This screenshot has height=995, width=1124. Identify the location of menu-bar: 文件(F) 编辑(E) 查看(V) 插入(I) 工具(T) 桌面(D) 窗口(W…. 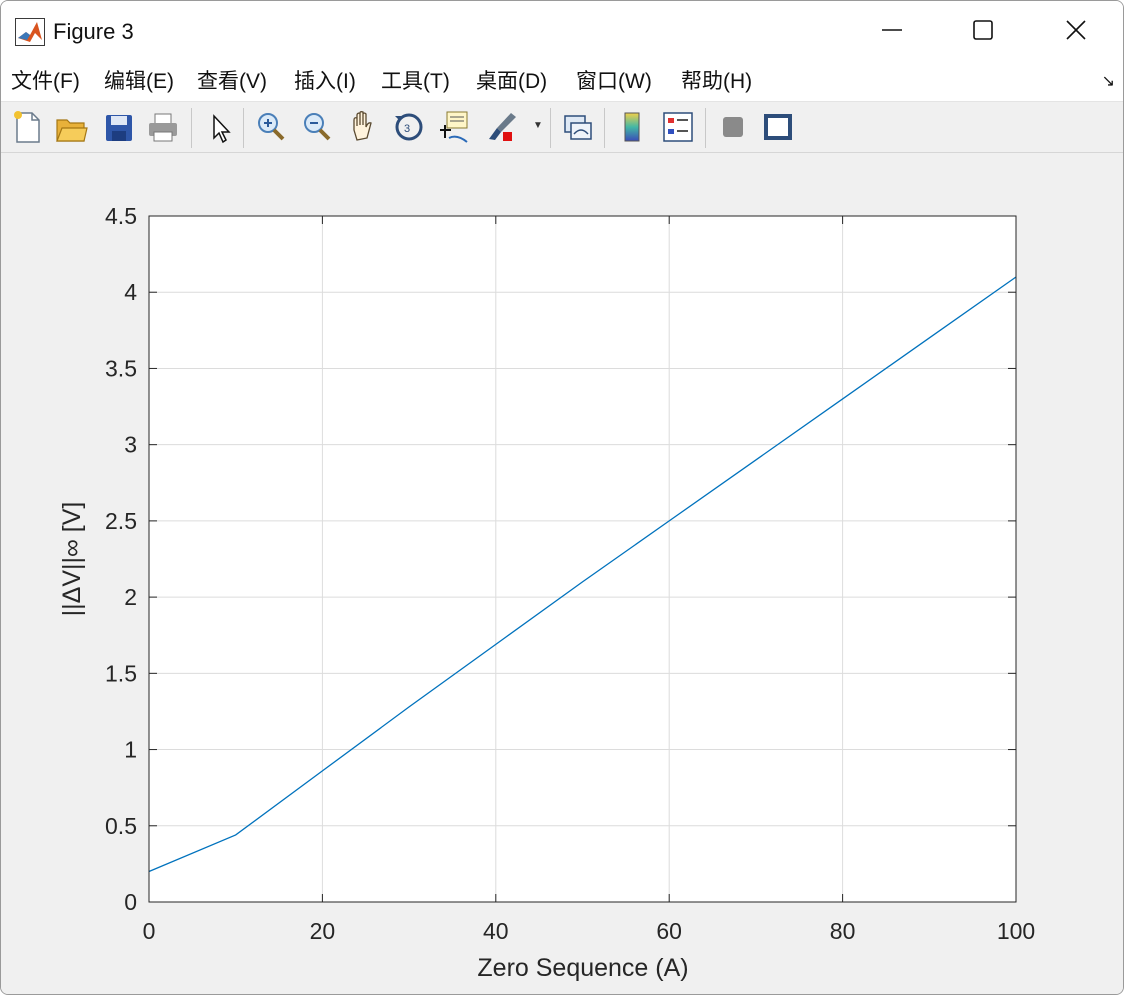
(562, 80).